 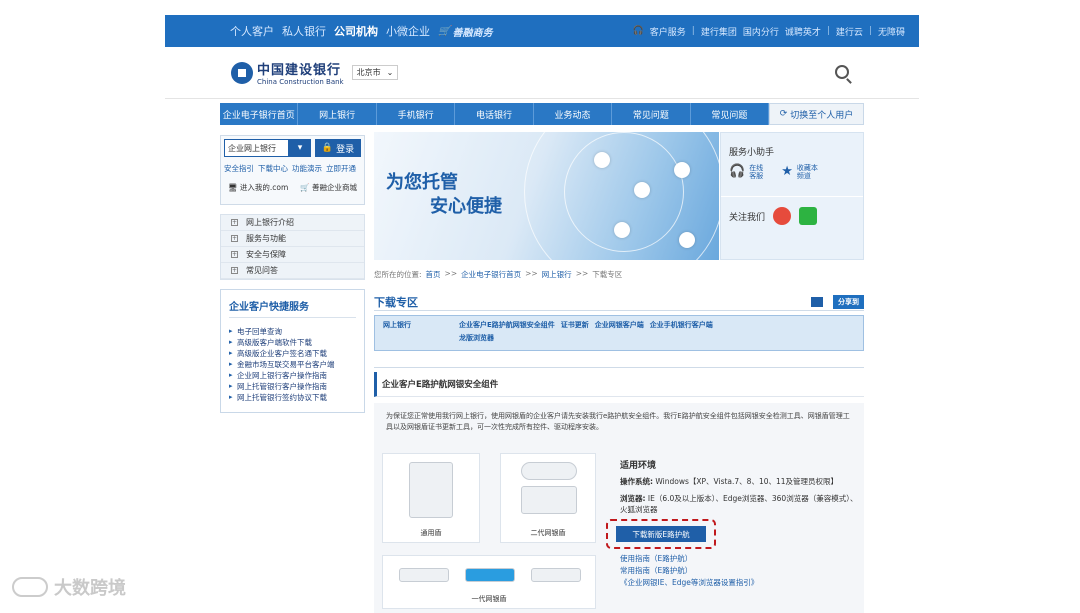 What do you see at coordinates (292, 353) in the screenshot?
I see `list-item: 高级版企业客户签名通下载` at bounding box center [292, 353].